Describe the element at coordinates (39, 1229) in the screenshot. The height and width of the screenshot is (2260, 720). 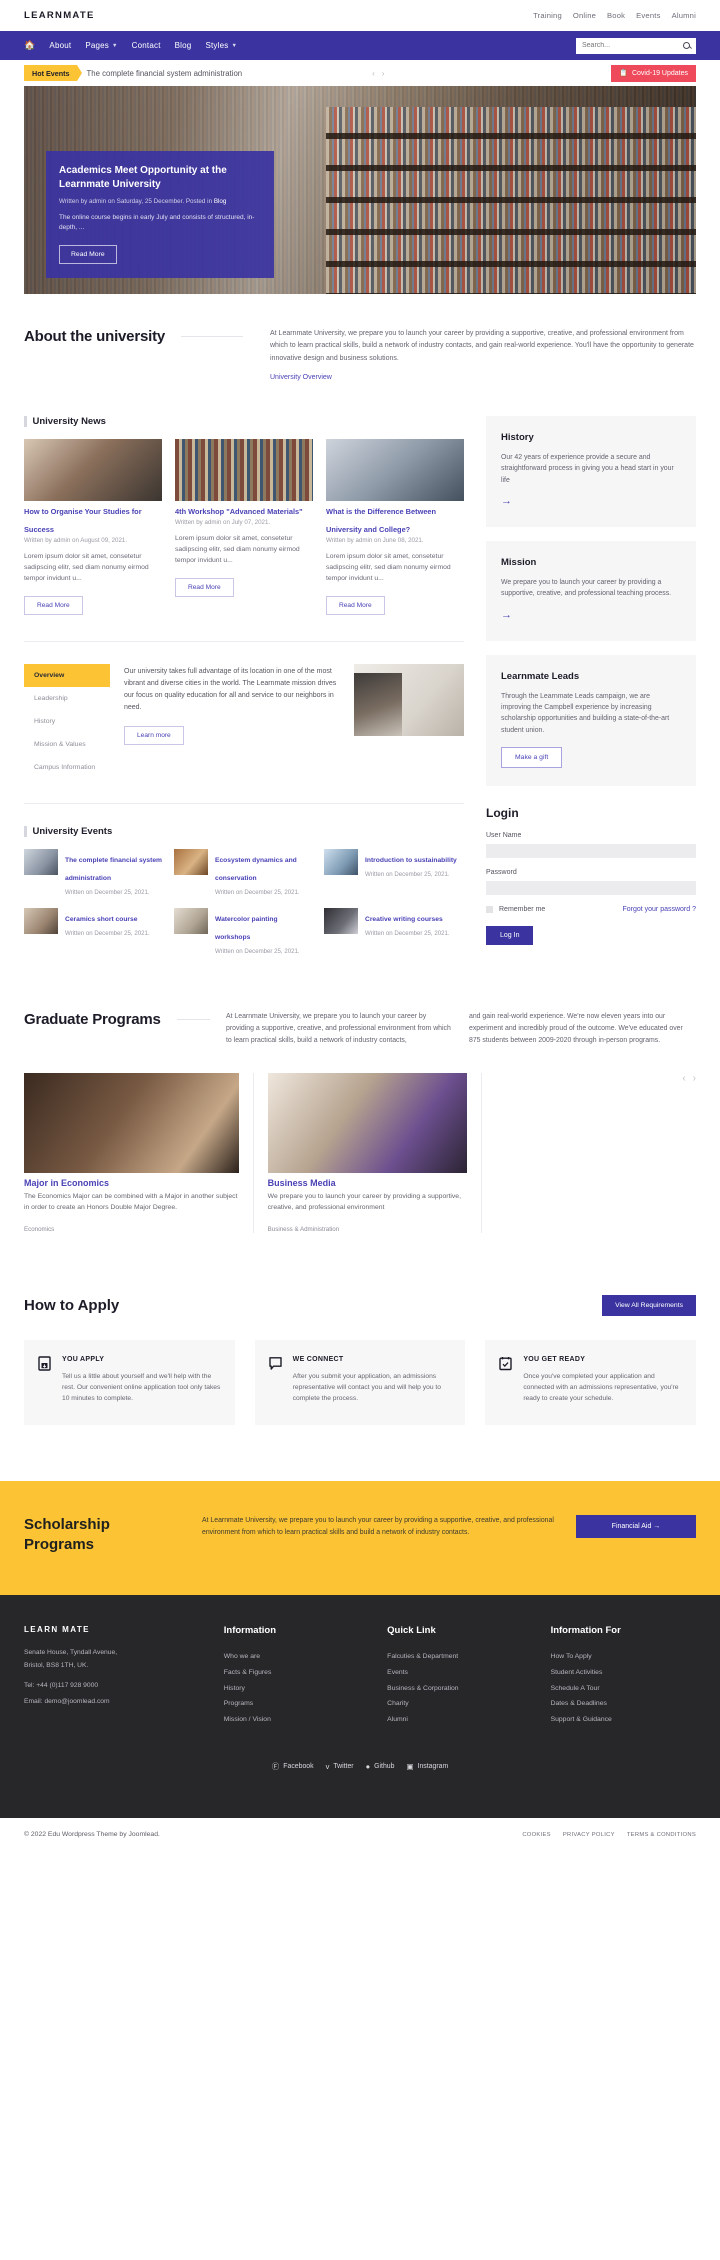
I see `program-category: Economics` at that location.